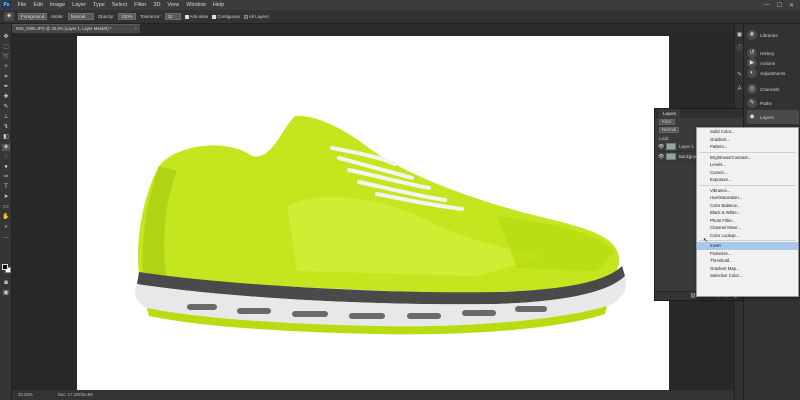 This screenshot has height=400, width=800. I want to click on magic-wand-icon: ✧, so click(6, 67).